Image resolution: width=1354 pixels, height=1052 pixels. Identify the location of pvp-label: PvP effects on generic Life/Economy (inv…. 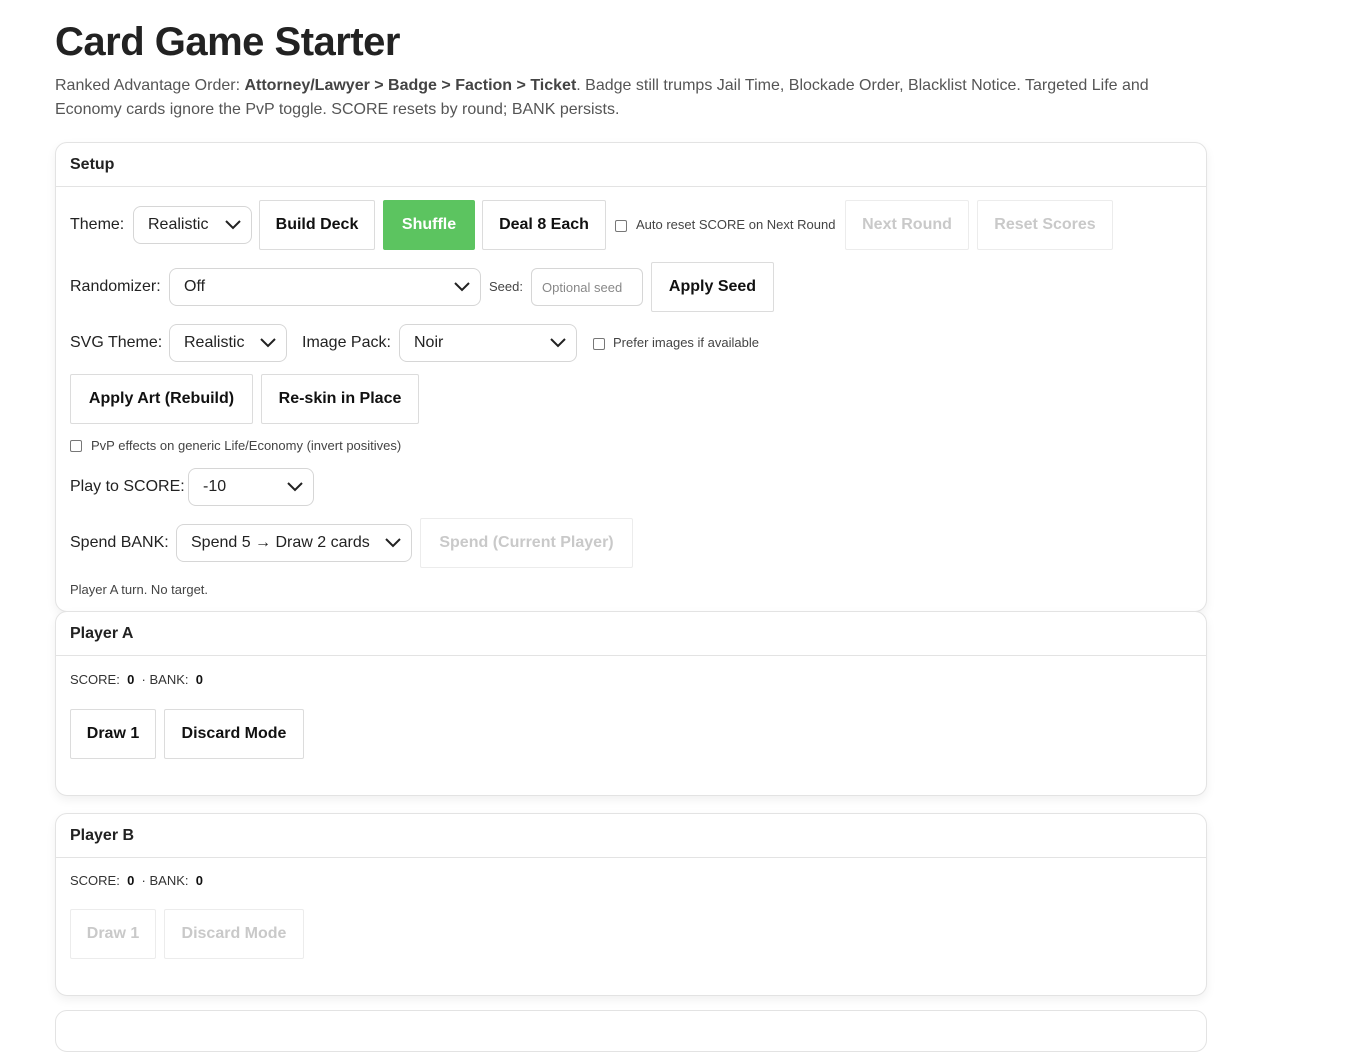
(246, 445).